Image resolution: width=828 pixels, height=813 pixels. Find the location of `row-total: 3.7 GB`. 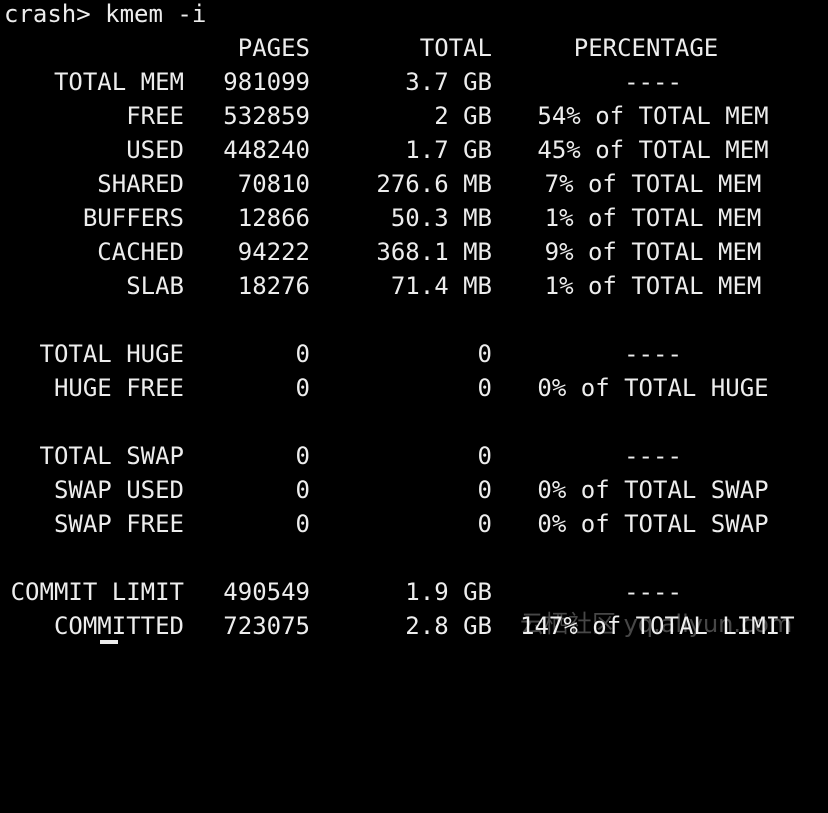

row-total: 3.7 GB is located at coordinates (448, 82).